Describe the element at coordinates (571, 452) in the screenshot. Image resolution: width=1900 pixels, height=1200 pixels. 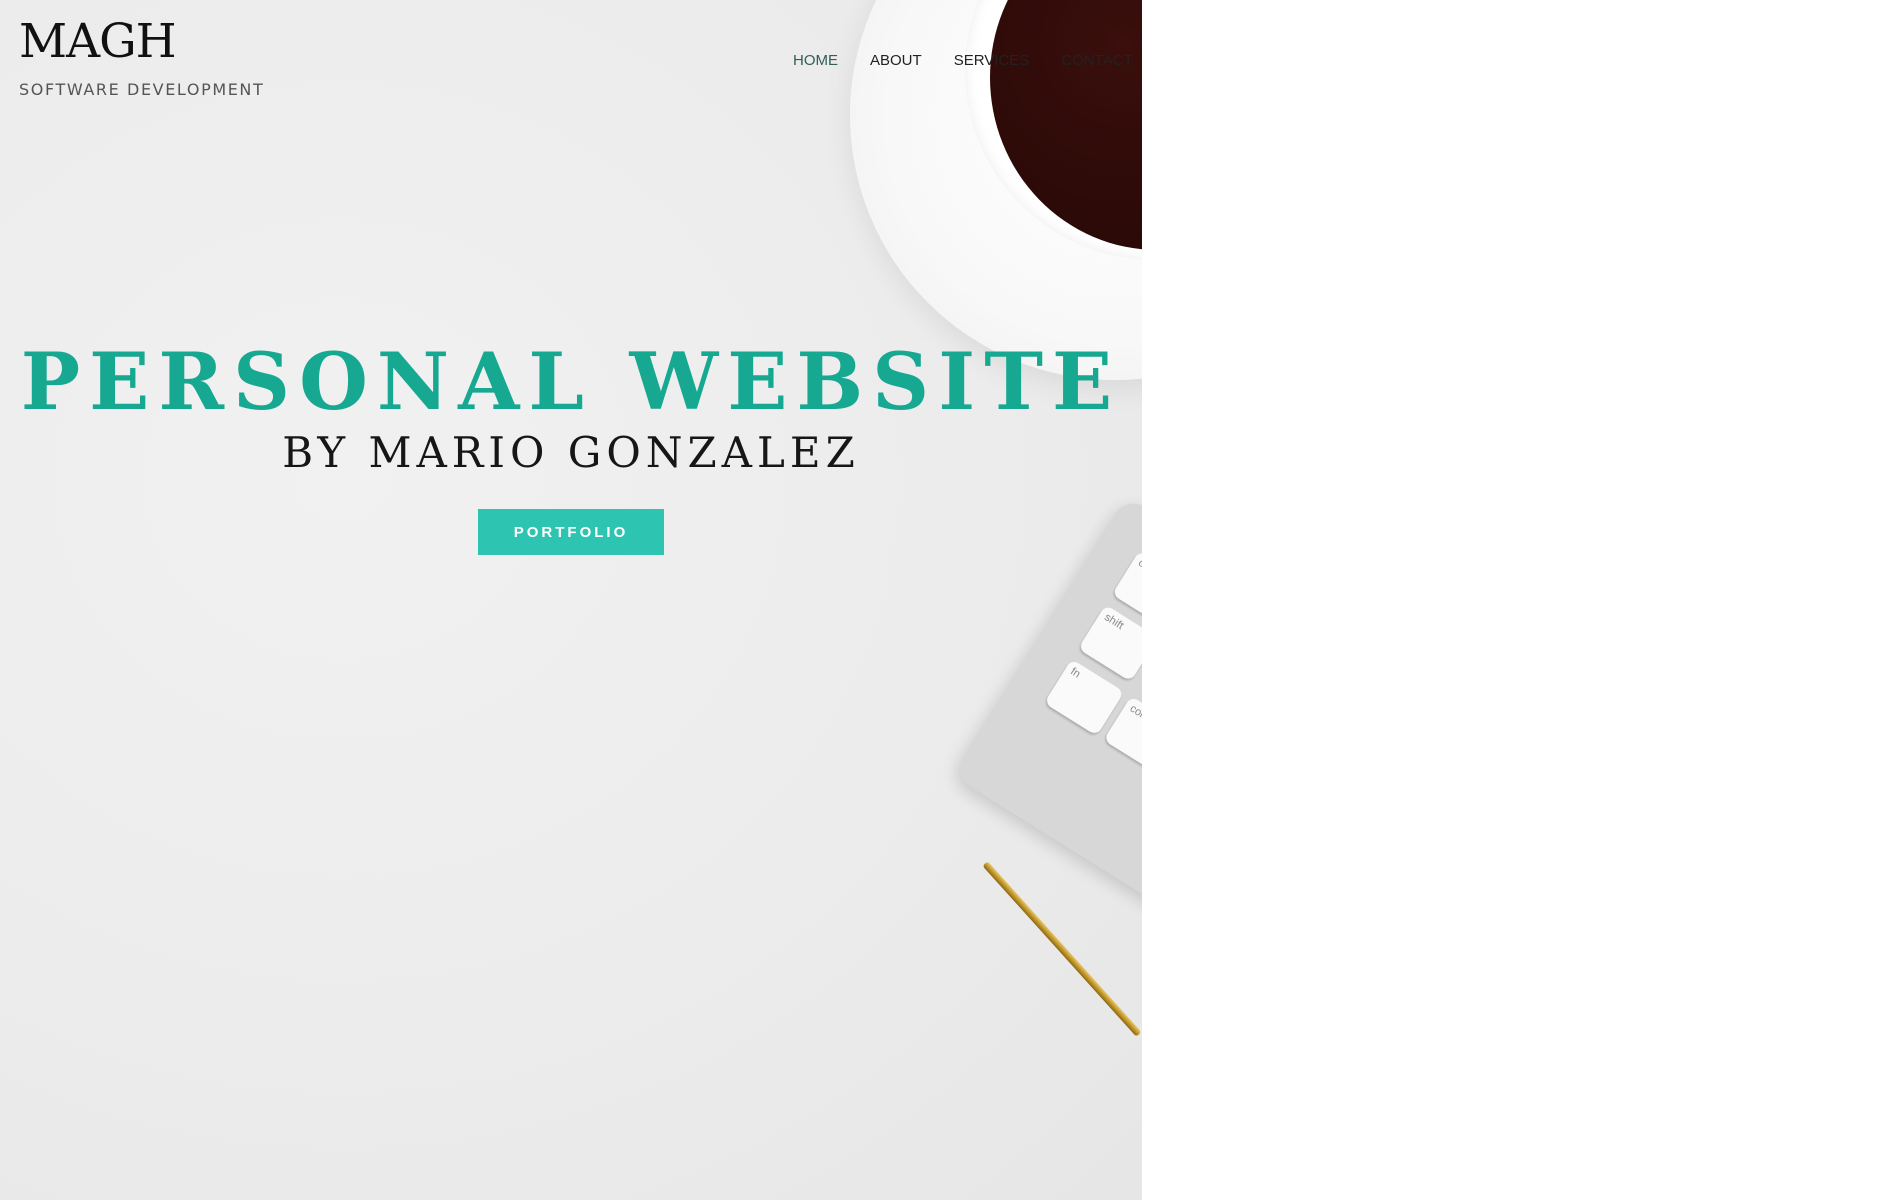
I see `hero-subline: BY MARIO GONZALEZ` at that location.